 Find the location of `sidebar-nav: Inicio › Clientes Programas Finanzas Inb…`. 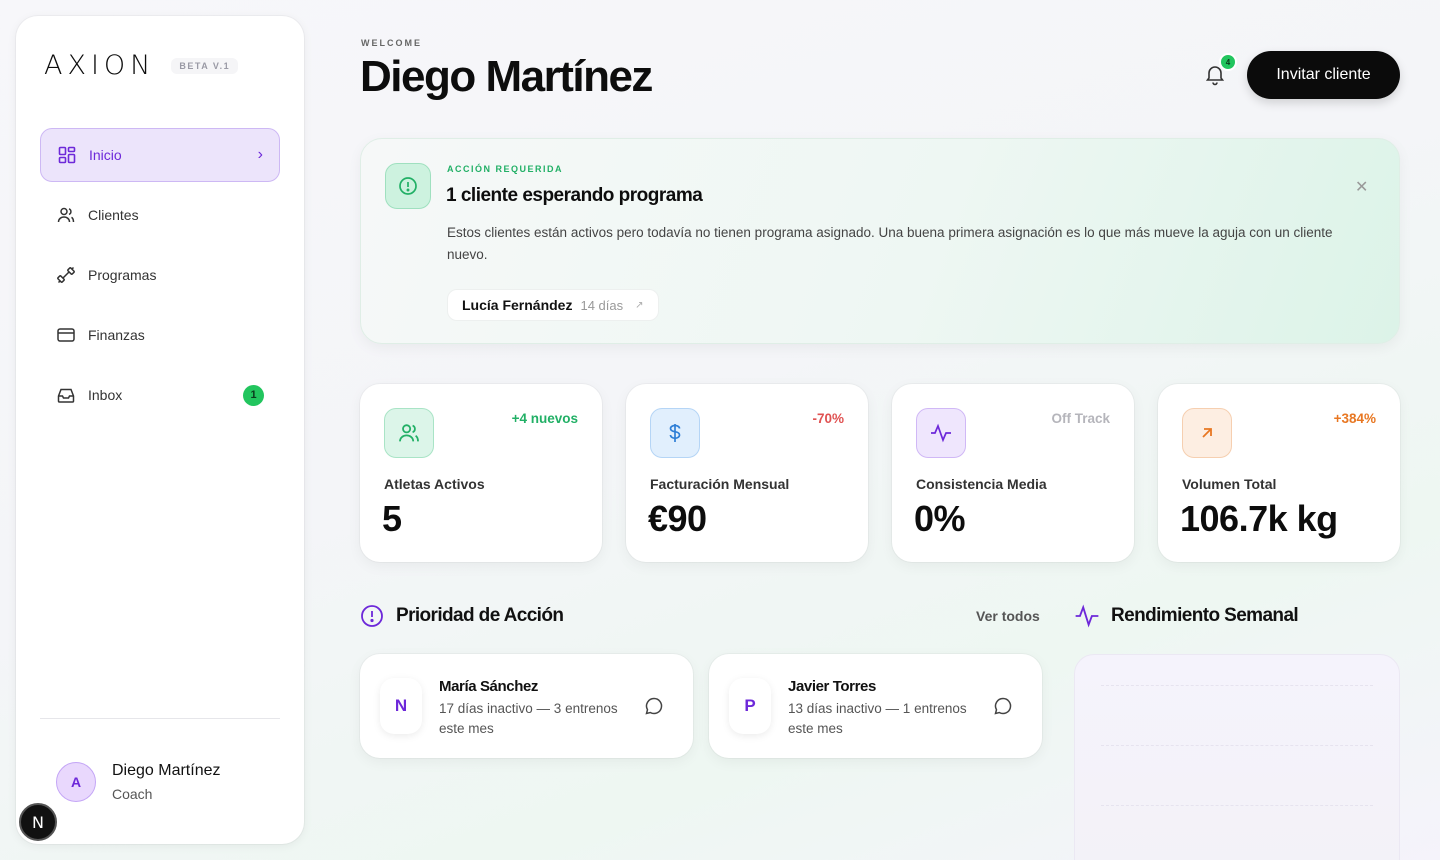

sidebar-nav: Inicio › Clientes Programas Finanzas Inb… is located at coordinates (160, 278).